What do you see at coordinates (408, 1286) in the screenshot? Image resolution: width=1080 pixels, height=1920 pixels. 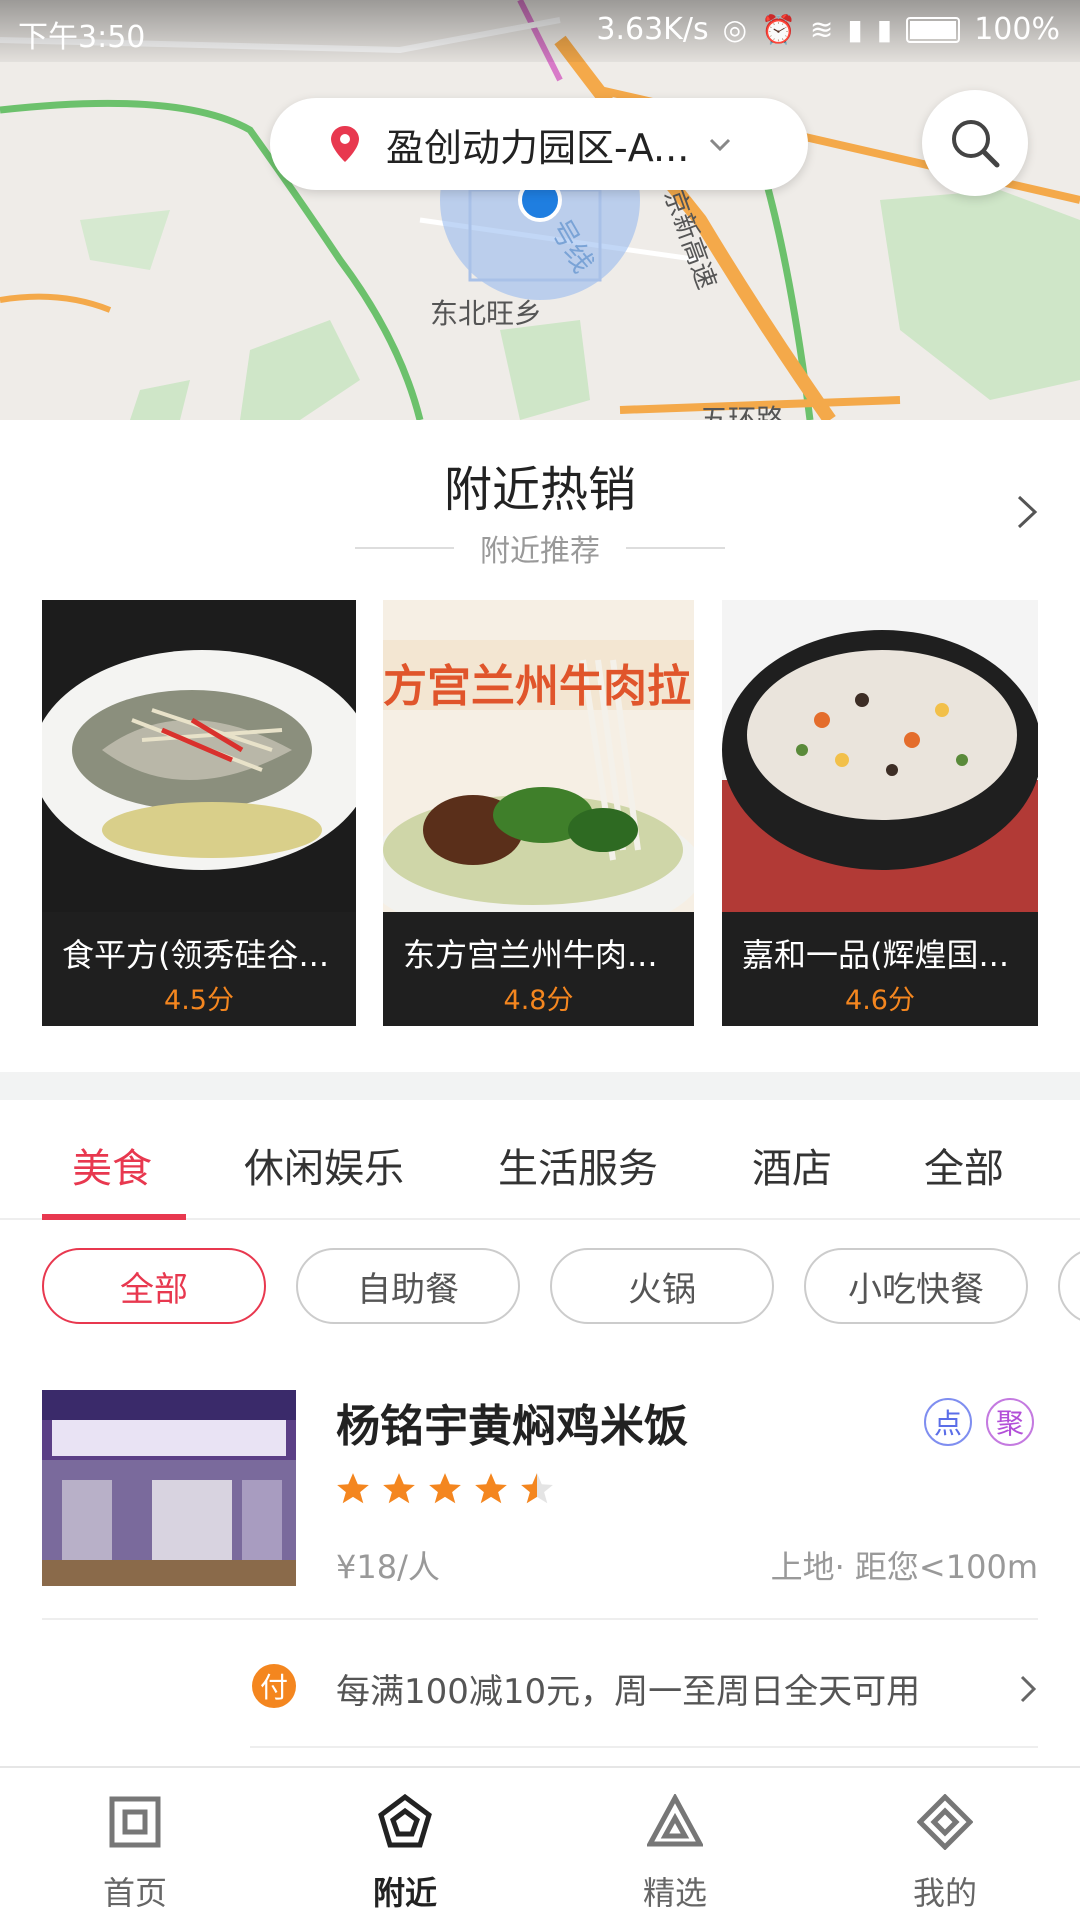 I see `chip-buffet: 自助餐` at bounding box center [408, 1286].